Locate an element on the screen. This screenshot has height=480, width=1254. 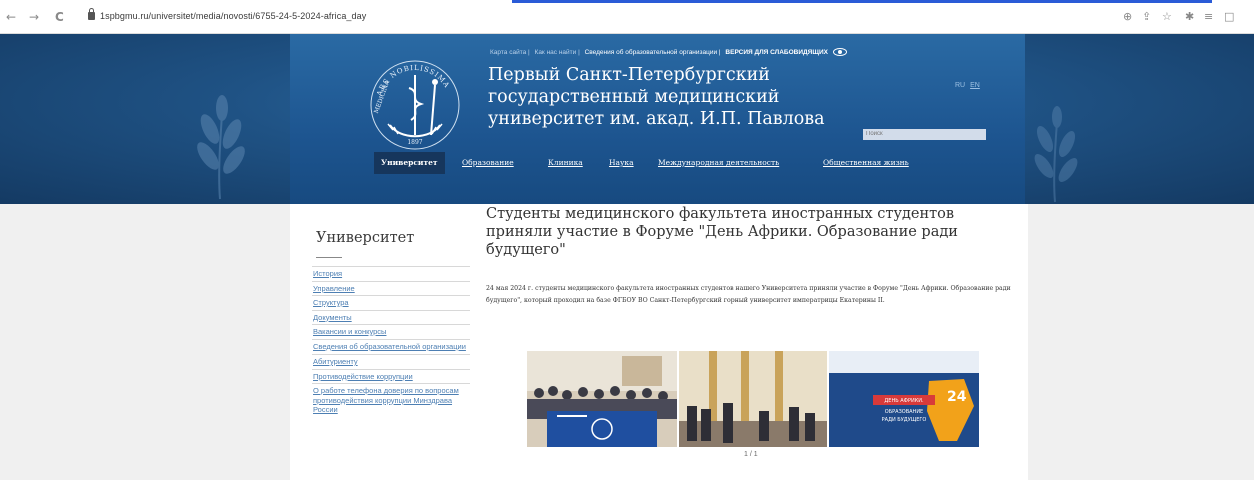
university-name-line-2: государственный медицинский is located at coordinates (634, 97).